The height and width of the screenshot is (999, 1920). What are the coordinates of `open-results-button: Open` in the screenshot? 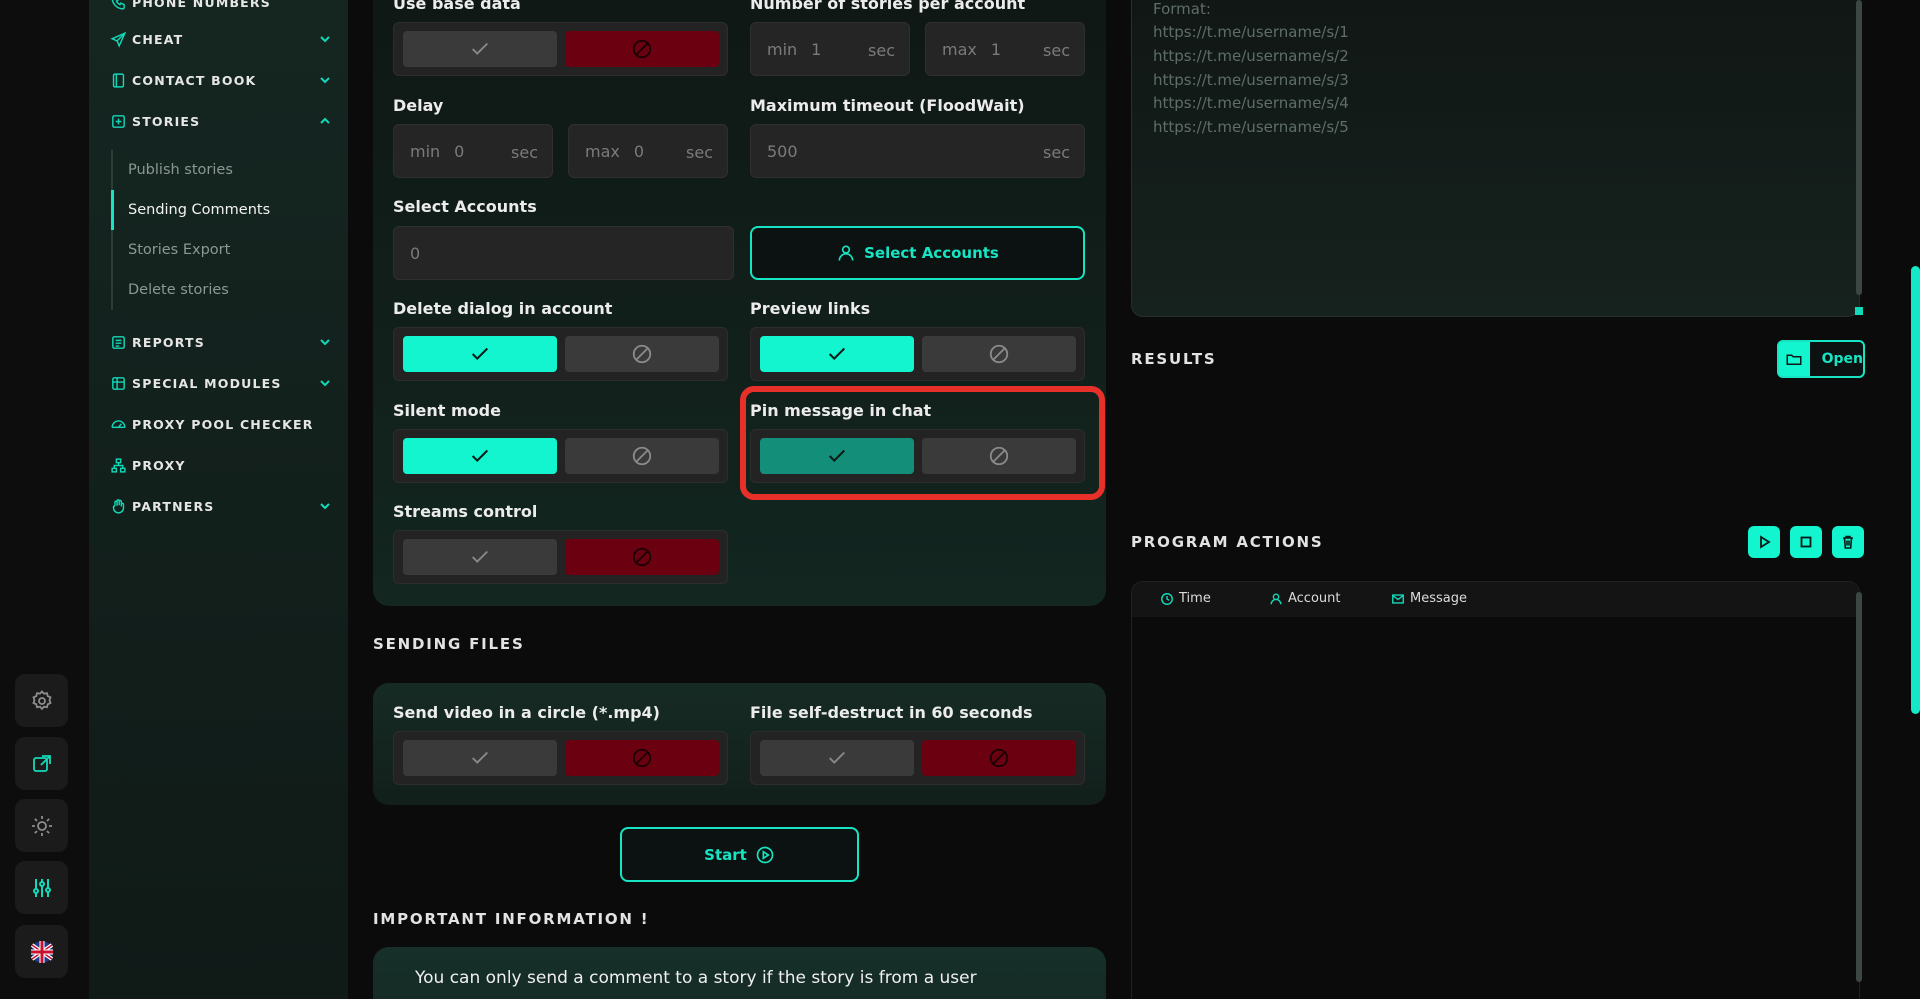 It's located at (1821, 359).